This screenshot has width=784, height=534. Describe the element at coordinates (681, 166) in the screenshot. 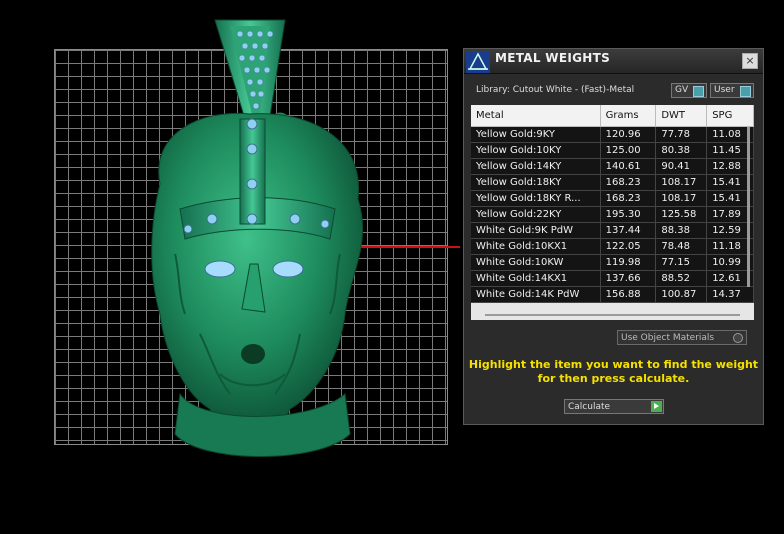

I see `cell-dwt: 90.41` at that location.